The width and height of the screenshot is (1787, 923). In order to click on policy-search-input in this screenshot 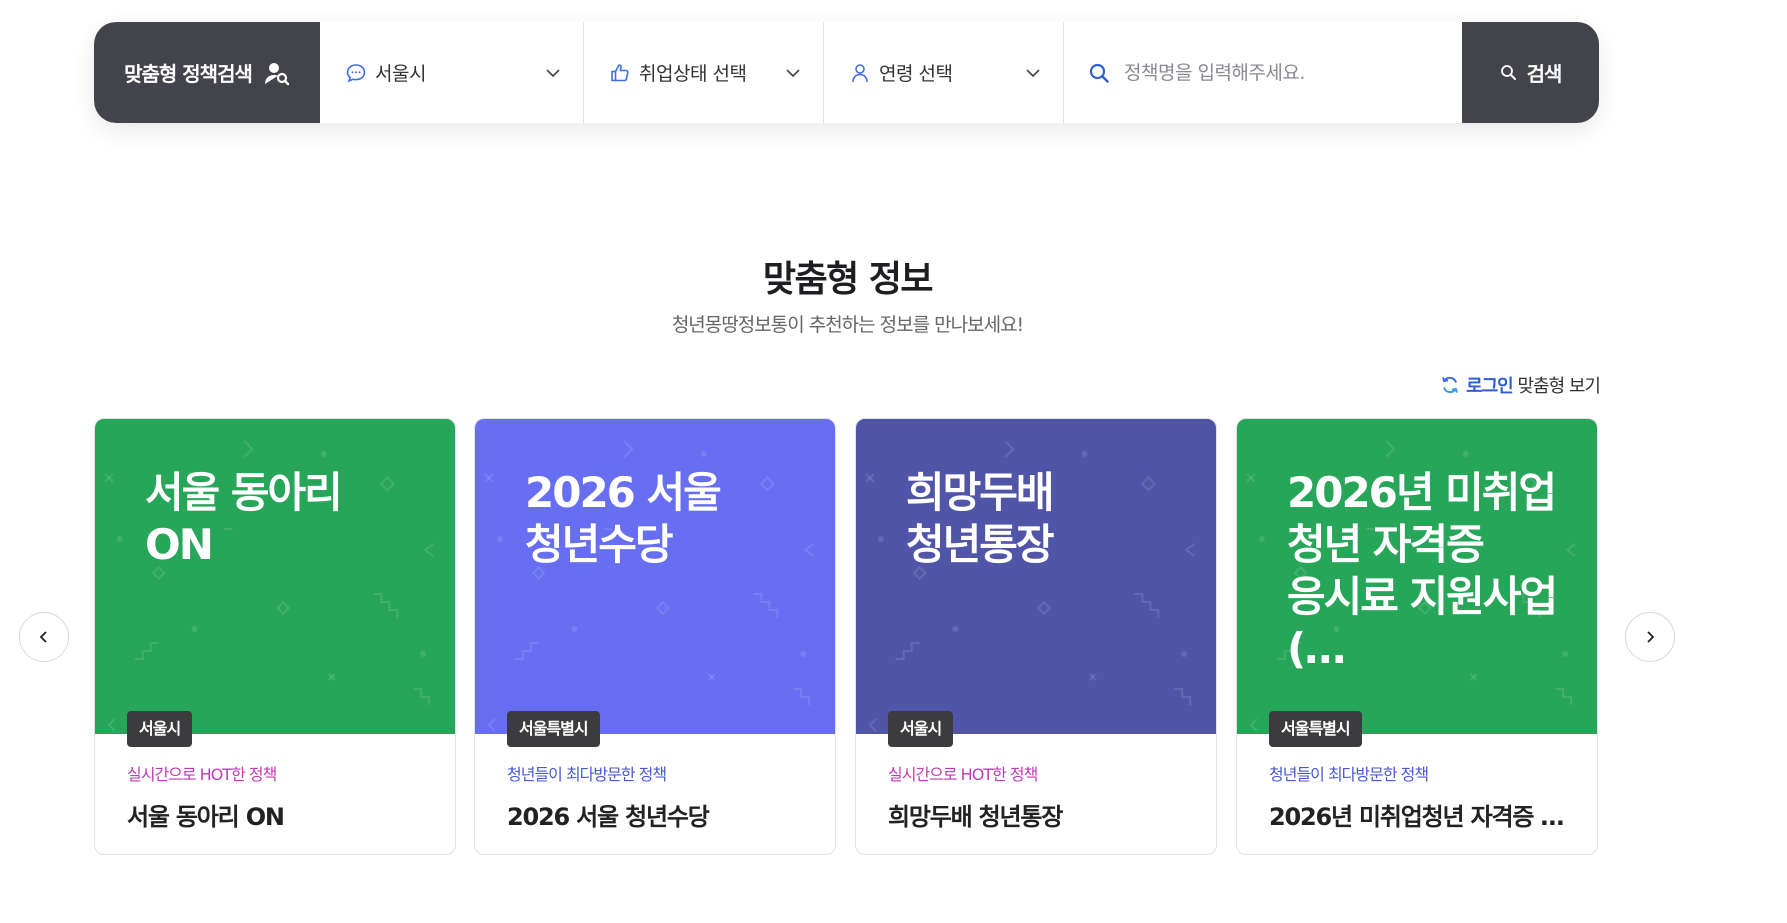, I will do `click(1280, 72)`.